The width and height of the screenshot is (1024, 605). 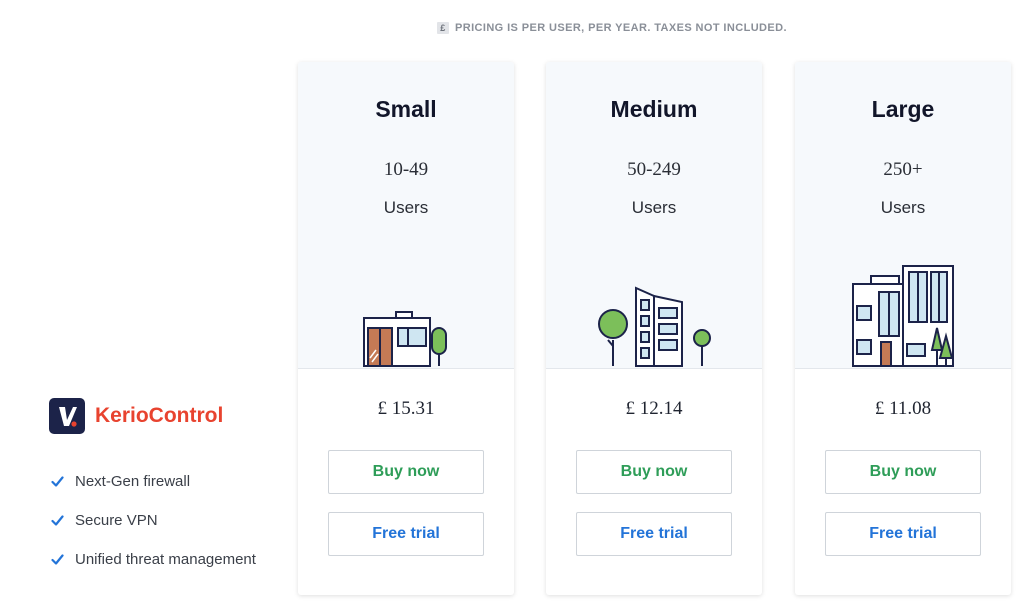 I want to click on plan-price: £ 12.14, so click(x=654, y=408).